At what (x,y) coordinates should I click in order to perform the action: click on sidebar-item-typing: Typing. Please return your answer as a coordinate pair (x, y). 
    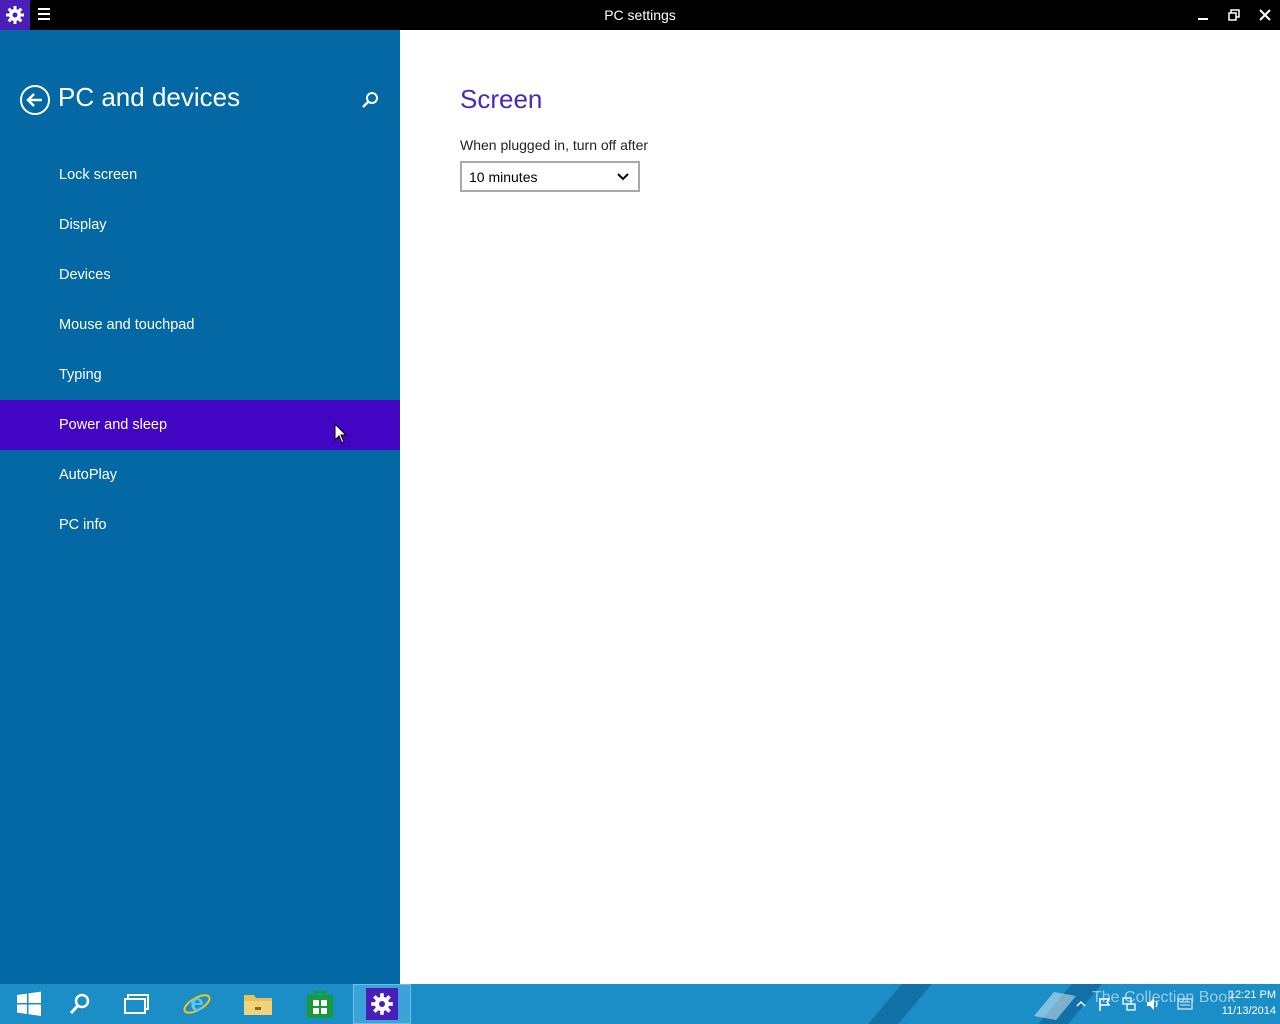
    Looking at the image, I should click on (200, 375).